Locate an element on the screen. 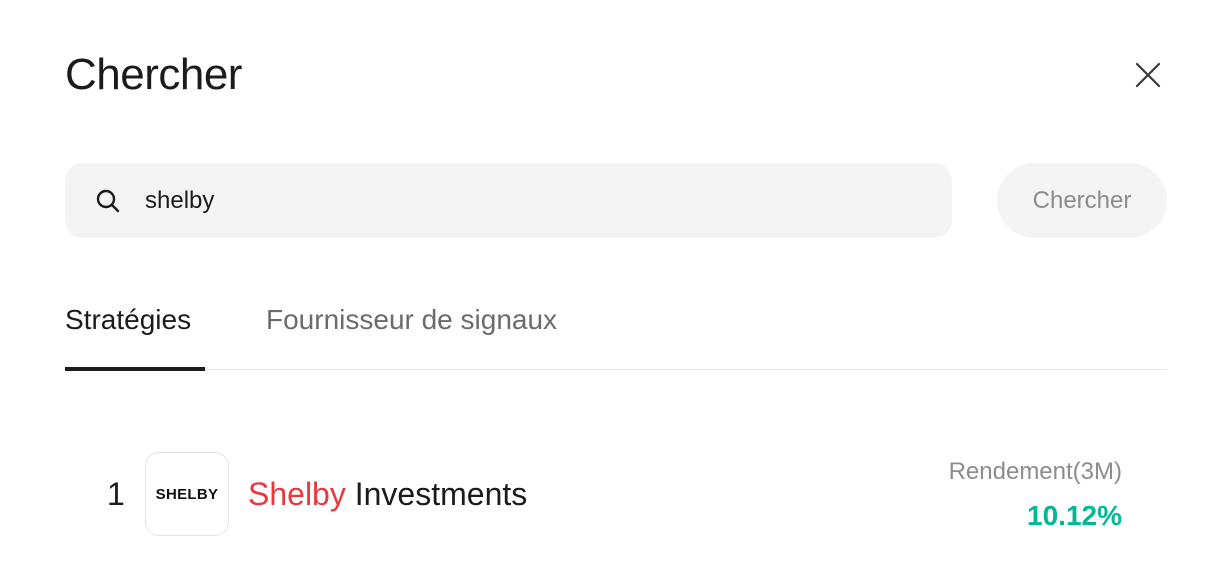  return-label: Rendement(3M) is located at coordinates (1035, 471).